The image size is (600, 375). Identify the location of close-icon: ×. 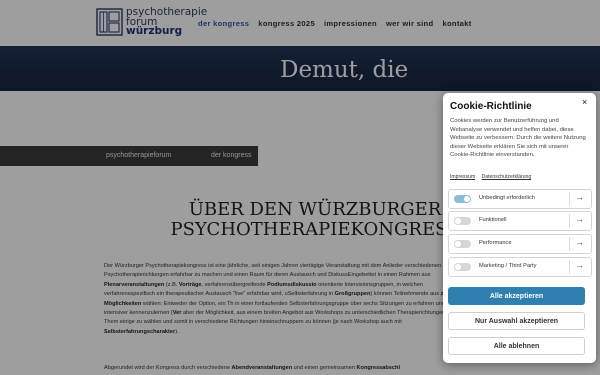
(584, 102).